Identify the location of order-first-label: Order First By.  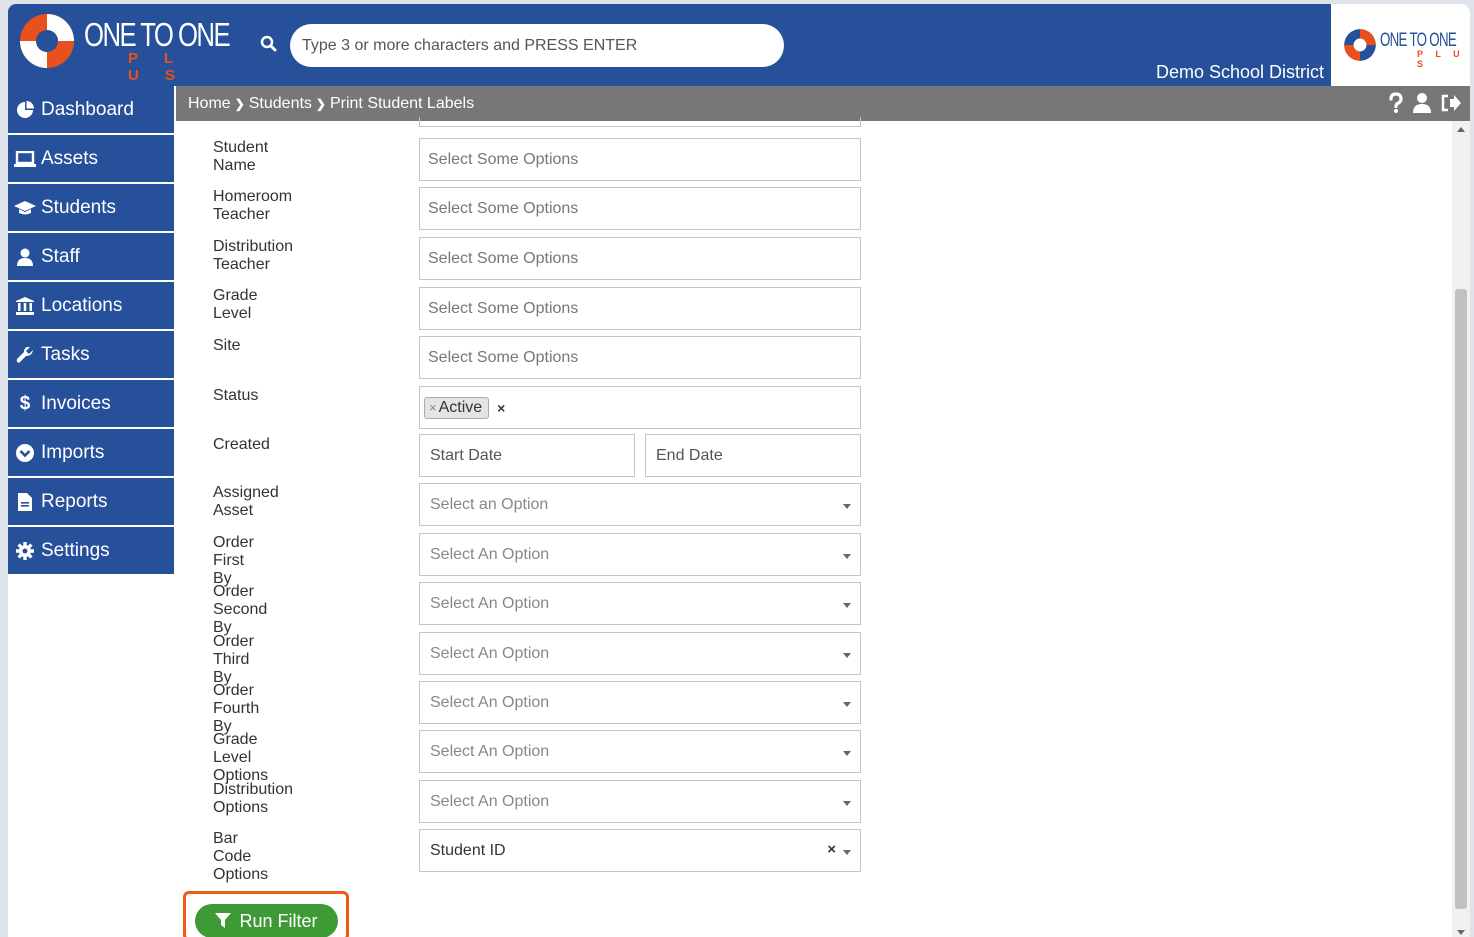
(233, 560).